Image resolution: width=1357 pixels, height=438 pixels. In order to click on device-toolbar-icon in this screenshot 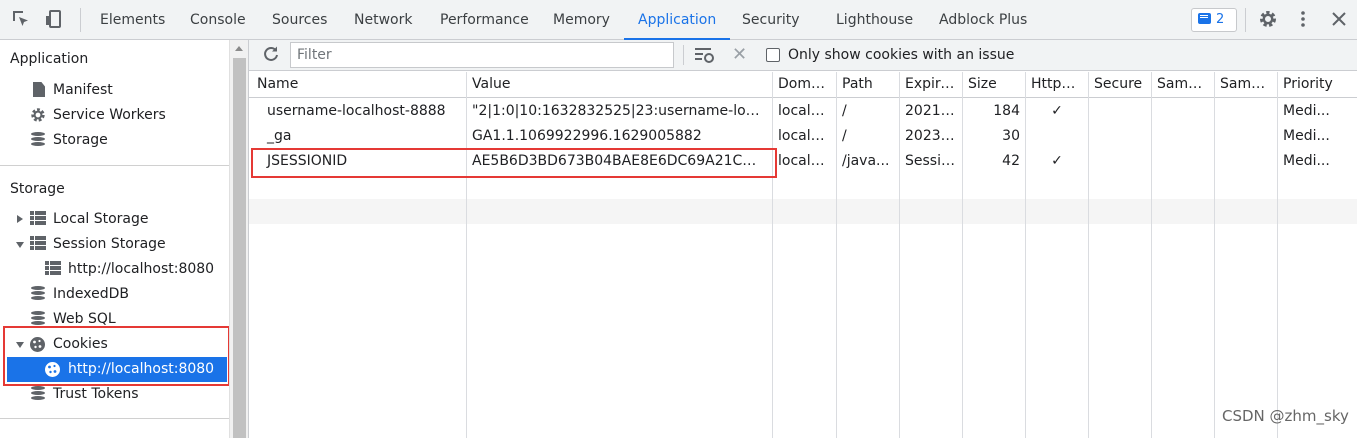, I will do `click(54, 20)`.